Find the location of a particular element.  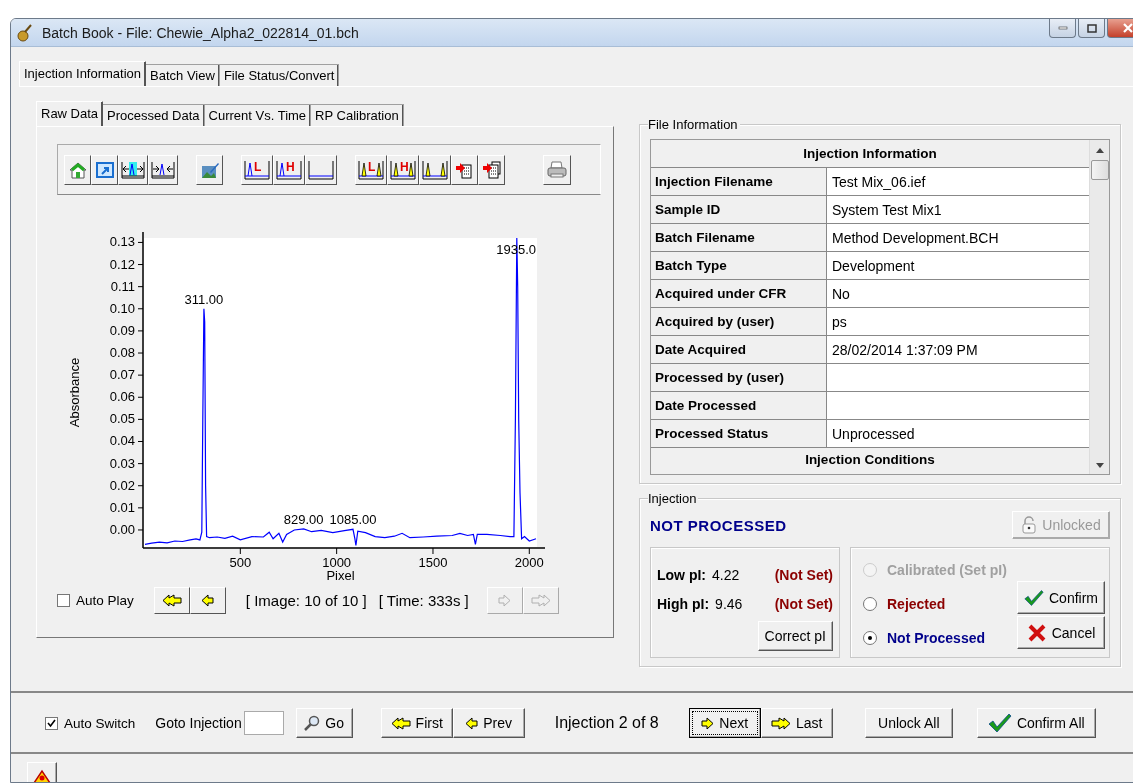

arrow-documents-icon is located at coordinates (491, 169).